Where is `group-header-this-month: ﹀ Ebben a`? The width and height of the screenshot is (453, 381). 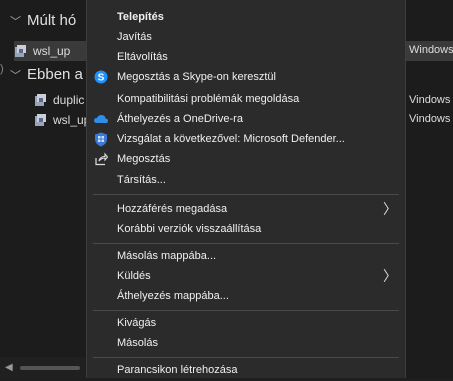
group-header-this-month: ﹀ Ebben a is located at coordinates (46, 74).